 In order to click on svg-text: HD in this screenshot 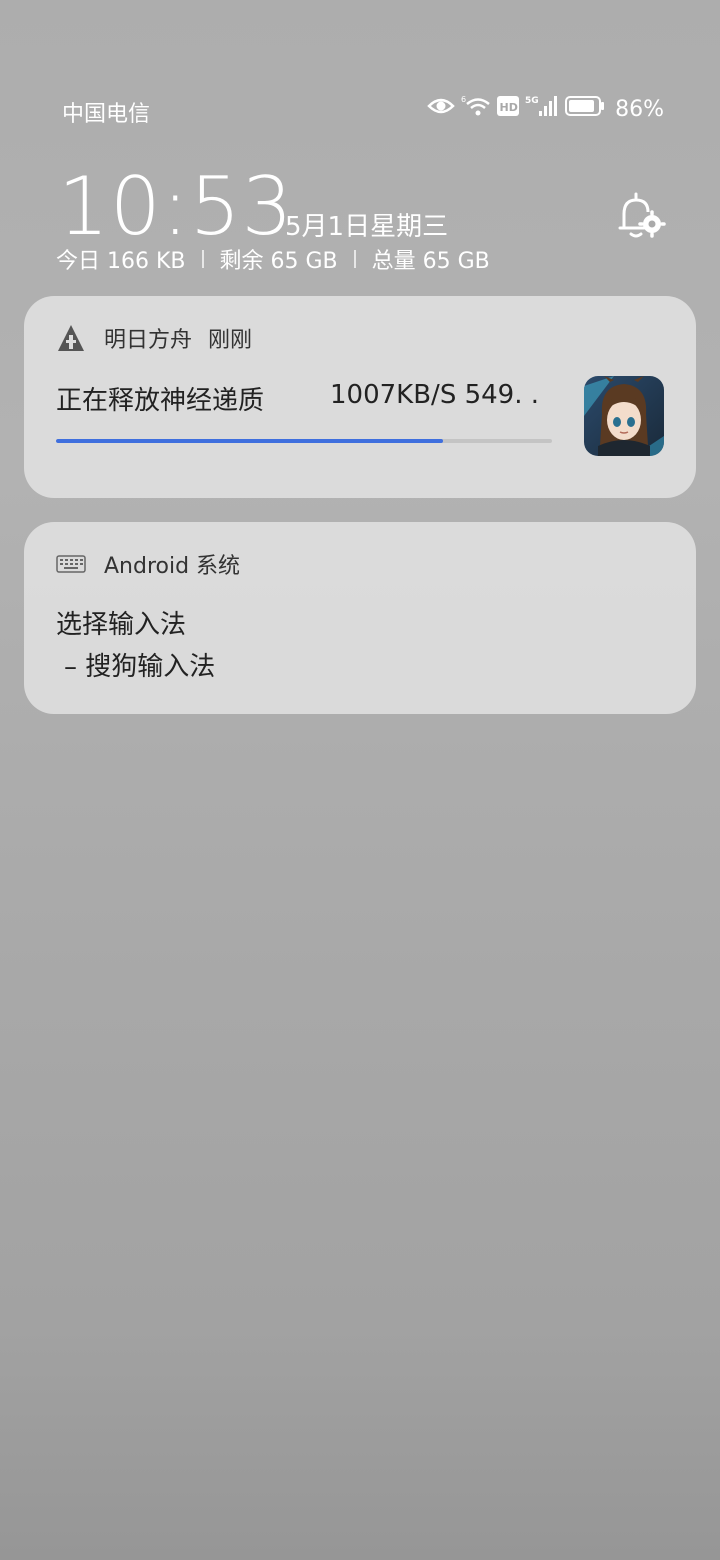, I will do `click(509, 107)`.